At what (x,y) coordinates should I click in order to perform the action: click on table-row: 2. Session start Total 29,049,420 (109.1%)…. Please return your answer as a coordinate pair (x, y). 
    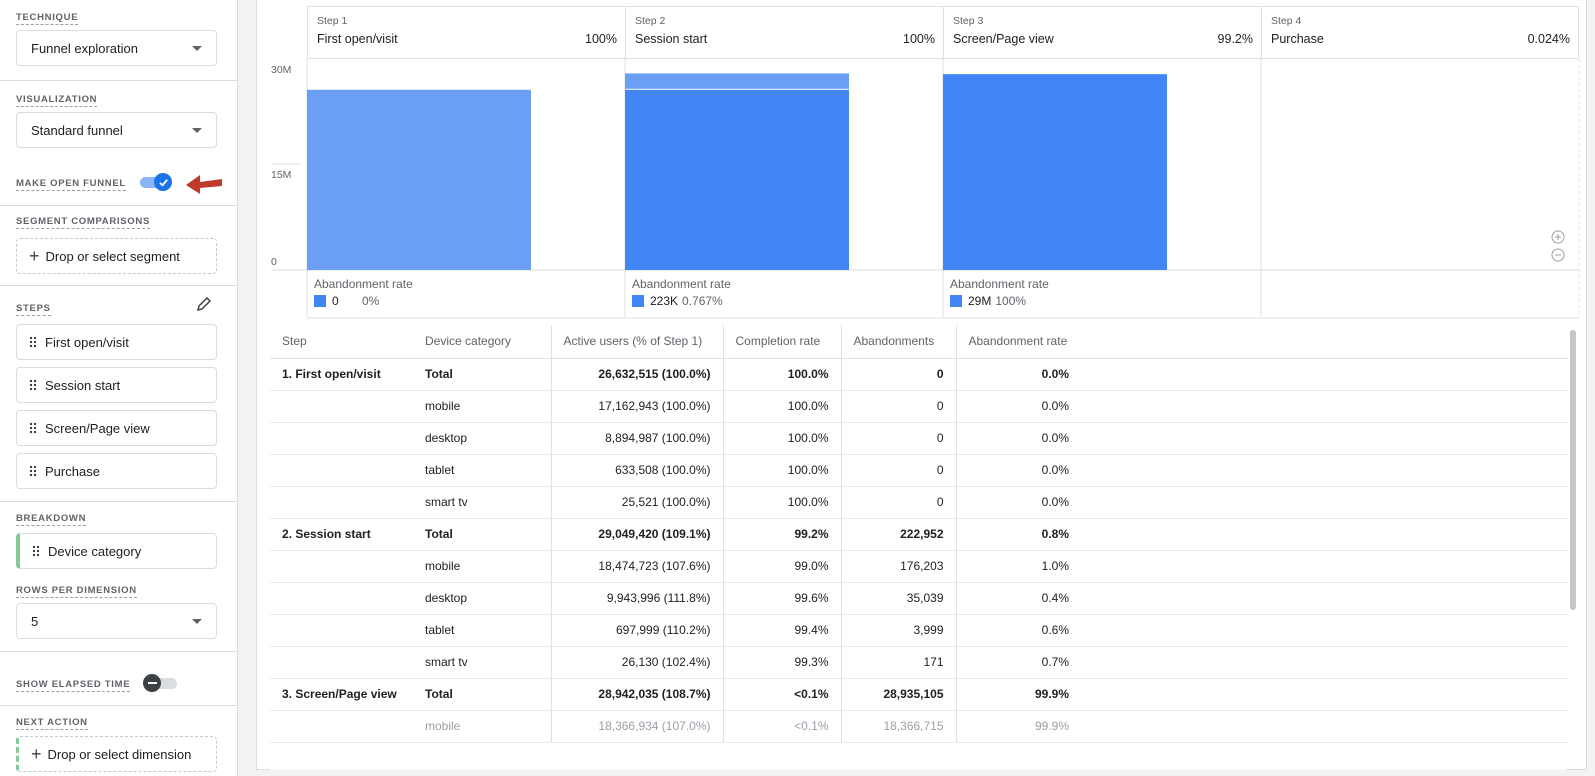
    Looking at the image, I should click on (919, 534).